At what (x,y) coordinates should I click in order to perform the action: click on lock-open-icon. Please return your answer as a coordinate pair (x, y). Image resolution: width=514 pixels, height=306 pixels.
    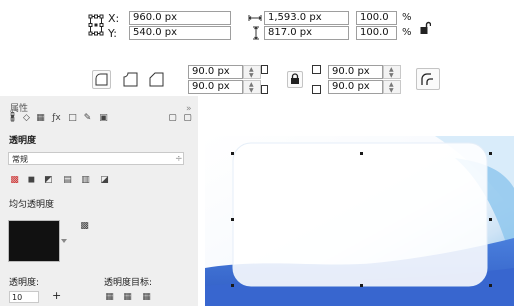
    Looking at the image, I should click on (425, 28).